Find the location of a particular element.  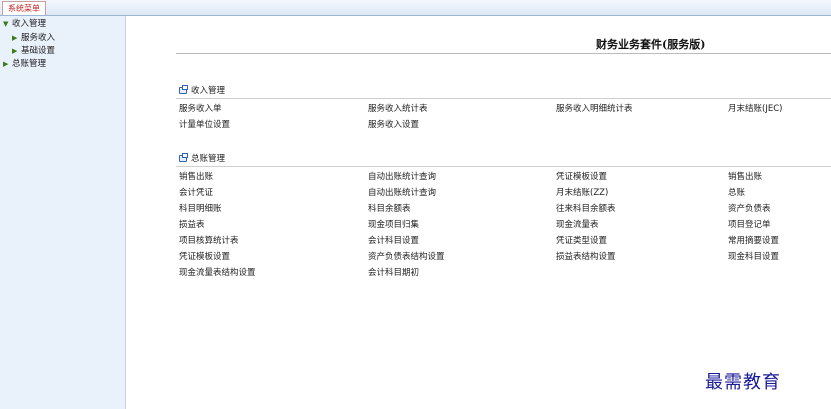

link-cash-flow-structure: 现金流量表结构设置 is located at coordinates (217, 273).